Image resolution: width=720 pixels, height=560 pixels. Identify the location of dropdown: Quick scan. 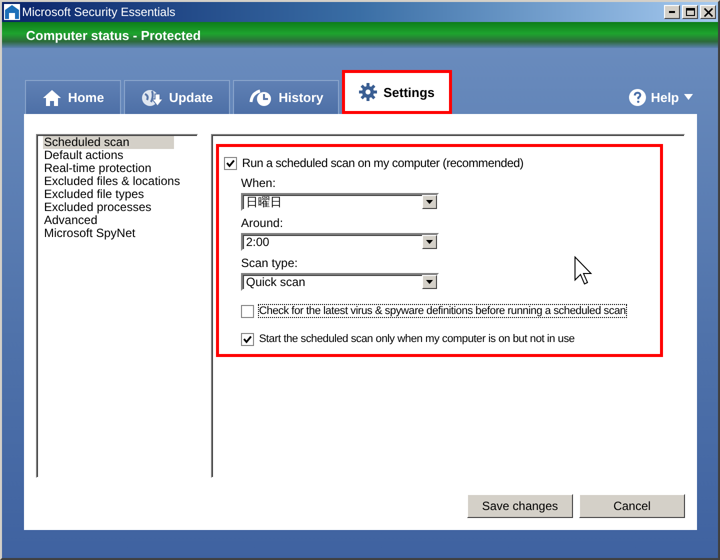
(340, 282).